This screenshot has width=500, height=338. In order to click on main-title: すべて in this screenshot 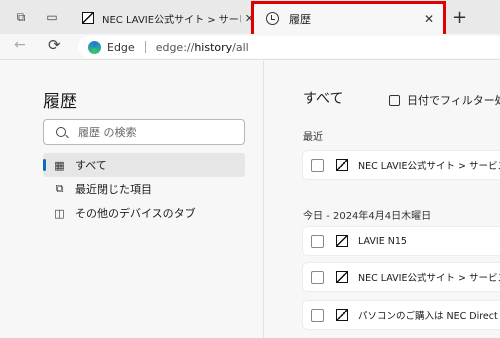, I will do `click(323, 99)`.